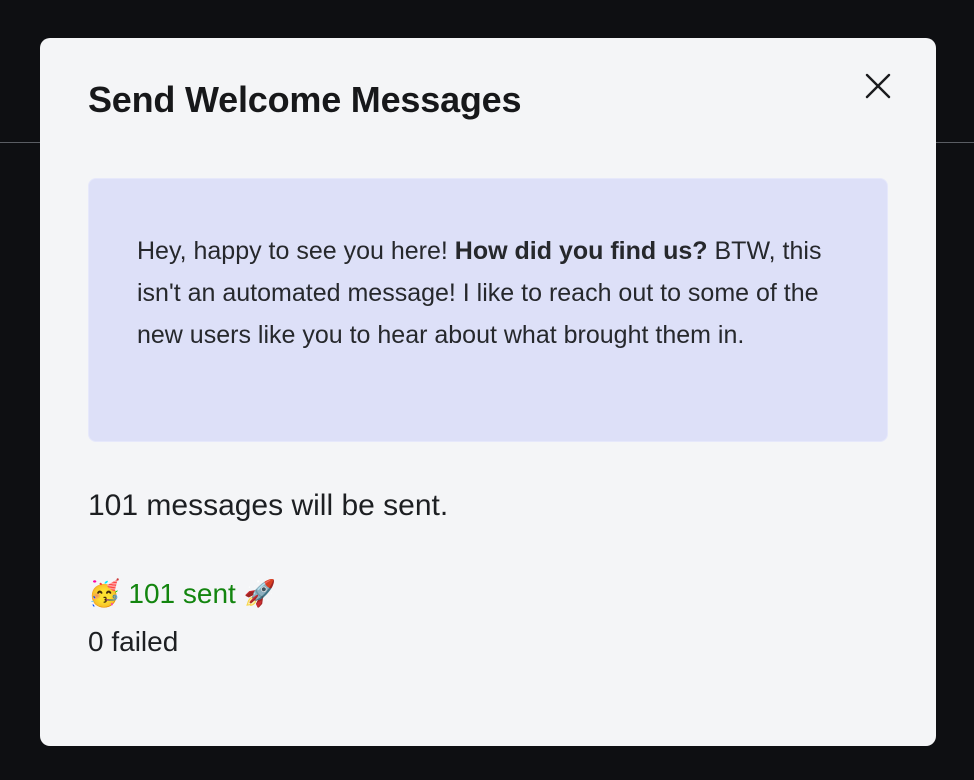 The height and width of the screenshot is (780, 974). I want to click on message-text-question: How did you find us?, so click(581, 251).